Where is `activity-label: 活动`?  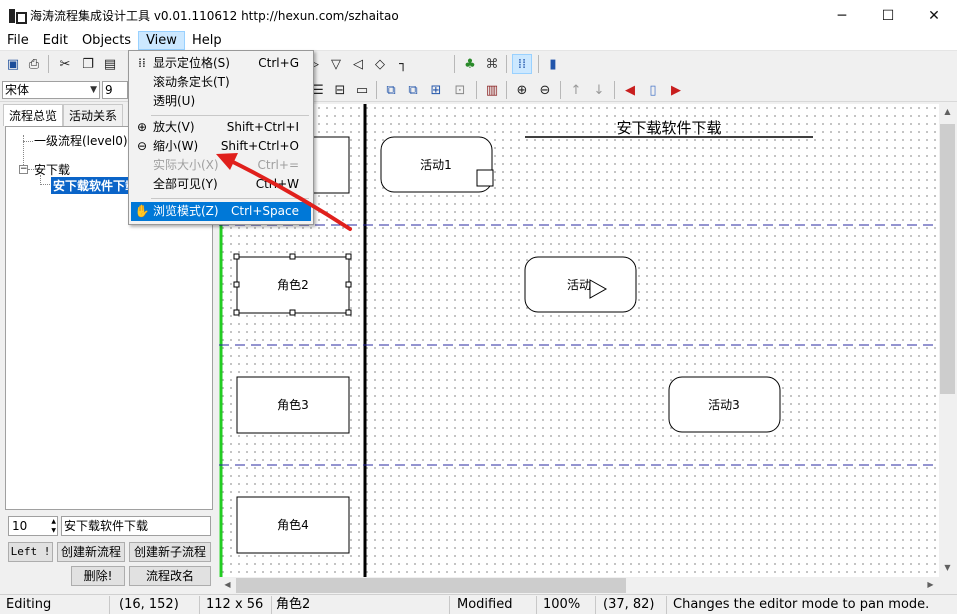 activity-label: 活动 is located at coordinates (579, 285).